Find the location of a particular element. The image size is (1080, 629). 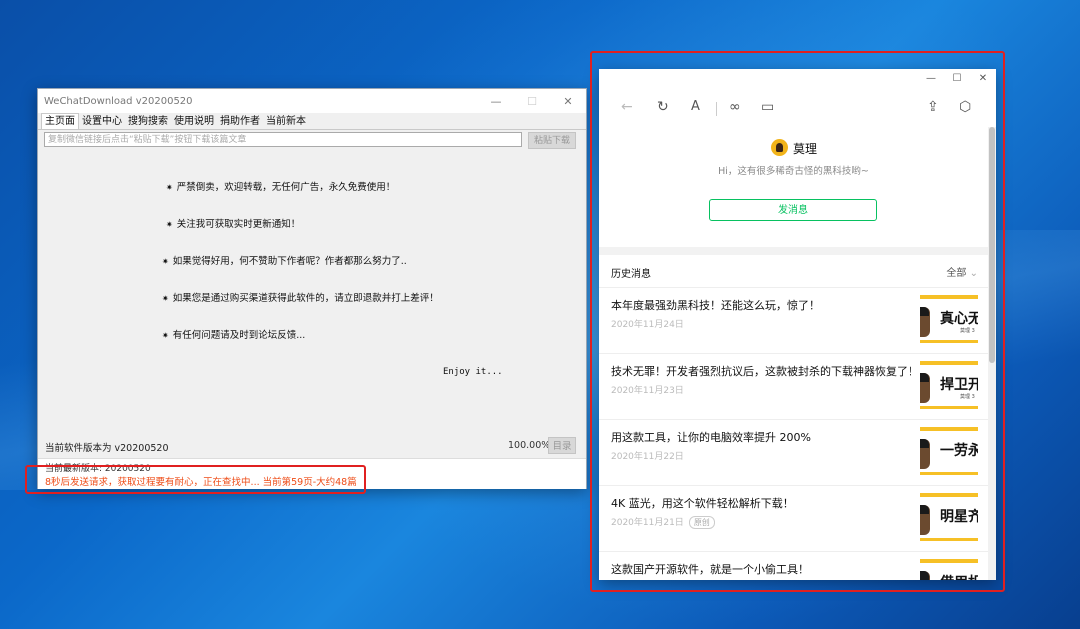

notice-text: 如果觉得好用，何不赞助下作者呢？作者都那么努力了.. is located at coordinates (289, 261).